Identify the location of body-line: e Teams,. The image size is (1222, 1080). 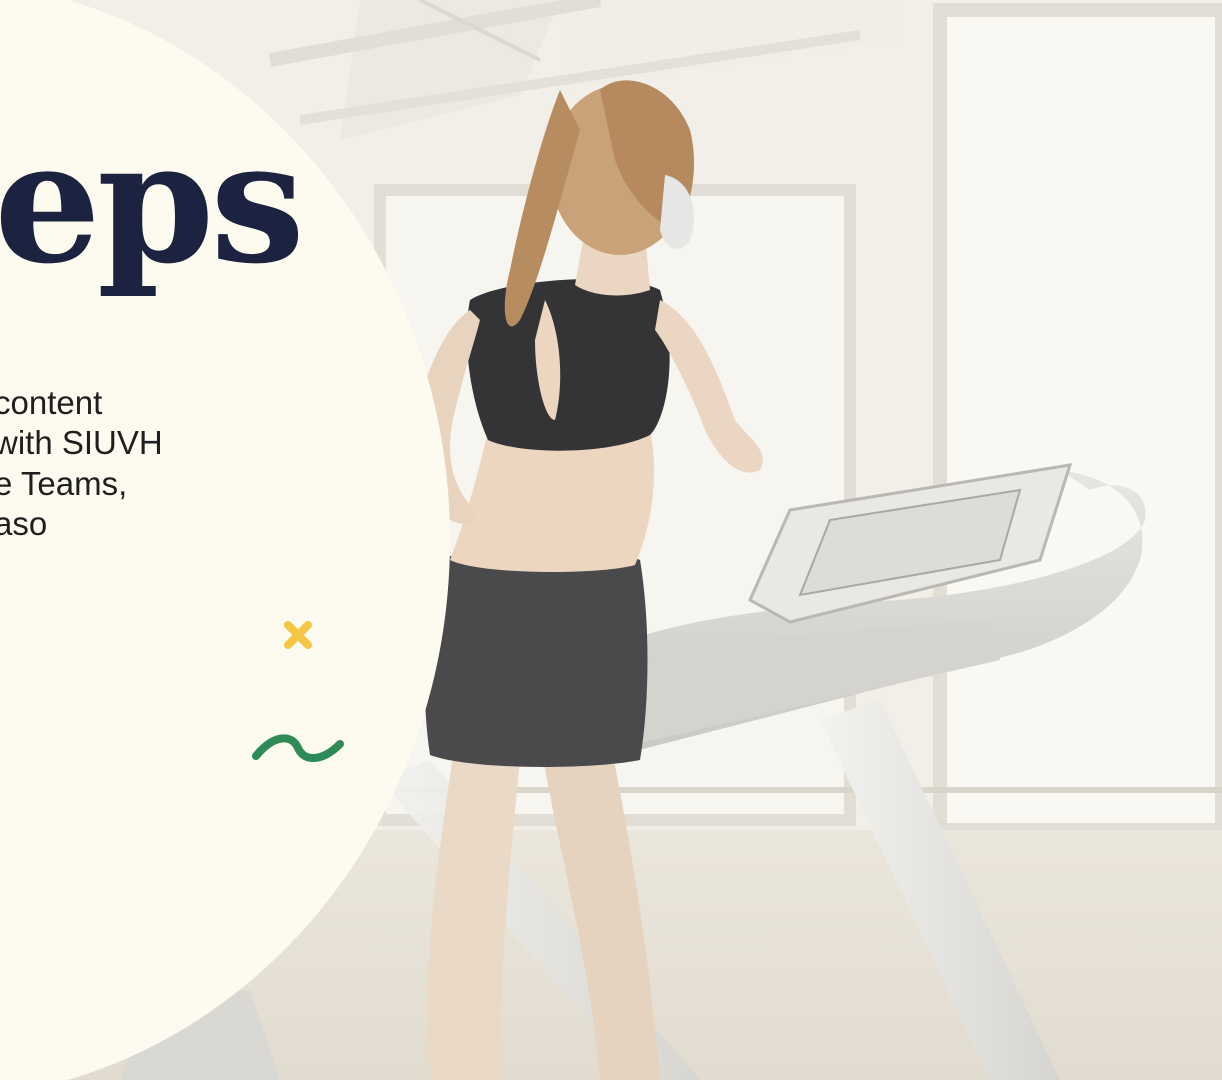
(64, 483).